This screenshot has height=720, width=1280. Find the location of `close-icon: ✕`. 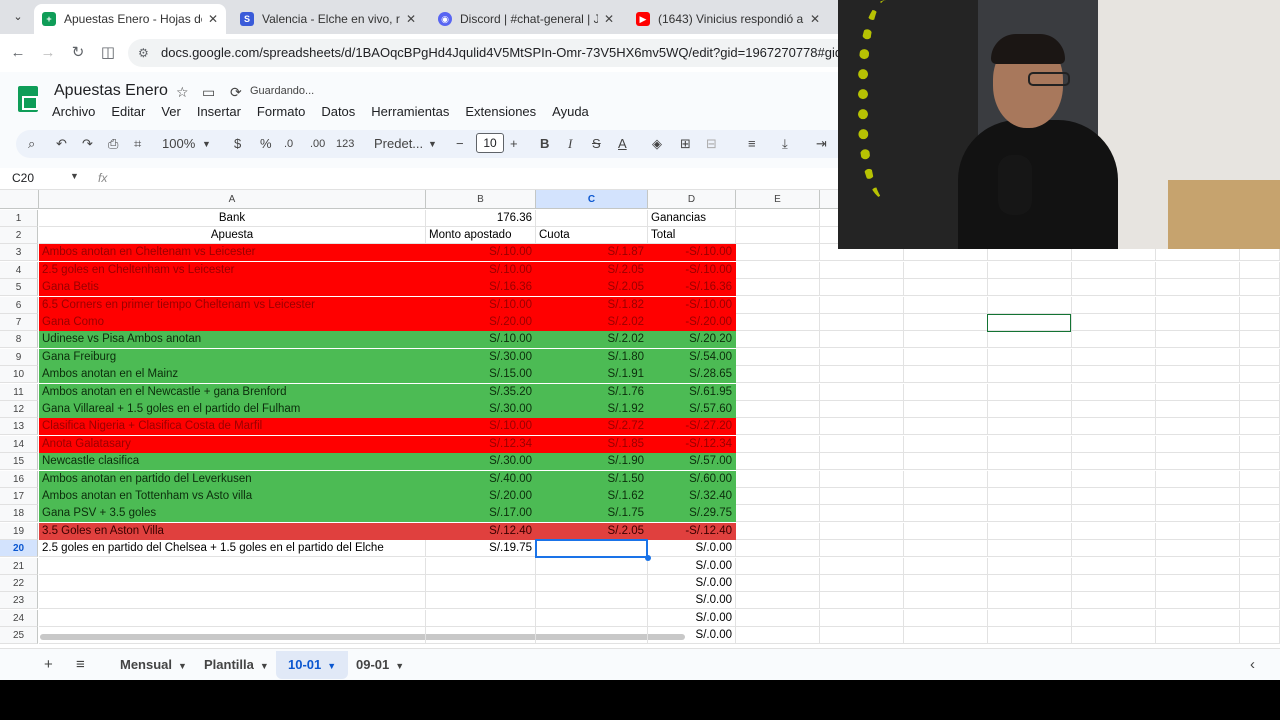

close-icon: ✕ is located at coordinates (815, 19).